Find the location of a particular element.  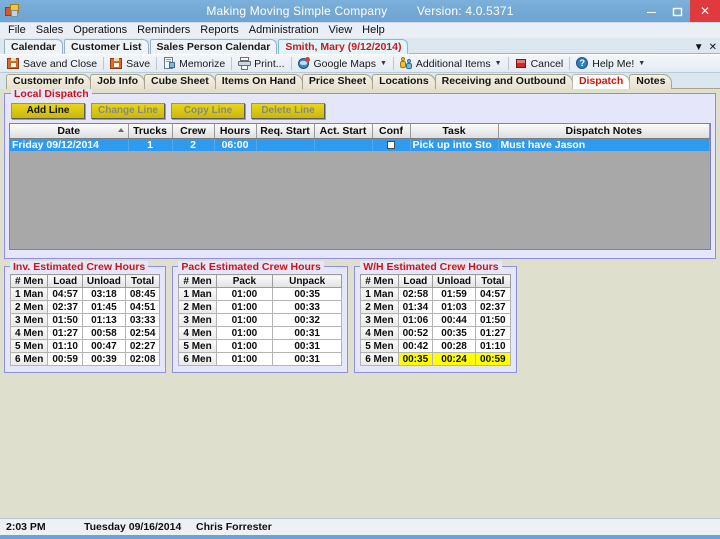

doc-tab-smith-mary: Smith, Mary (9/12/2014) is located at coordinates (343, 46).